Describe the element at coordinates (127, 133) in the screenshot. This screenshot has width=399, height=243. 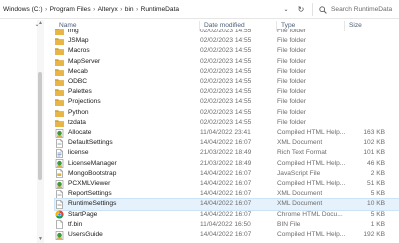
I see `file-name-cell: Allocate` at that location.